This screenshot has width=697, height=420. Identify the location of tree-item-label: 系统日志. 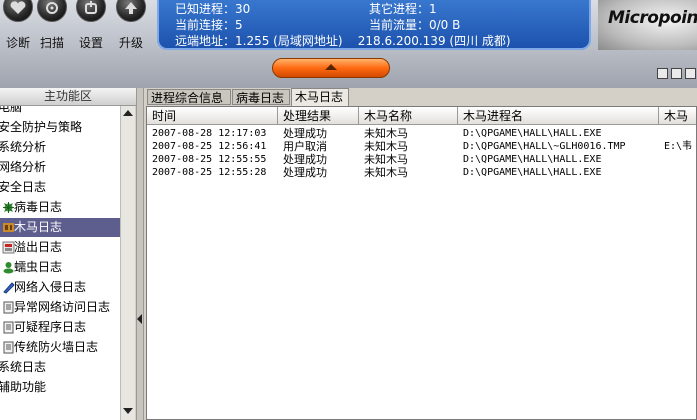
(23, 367).